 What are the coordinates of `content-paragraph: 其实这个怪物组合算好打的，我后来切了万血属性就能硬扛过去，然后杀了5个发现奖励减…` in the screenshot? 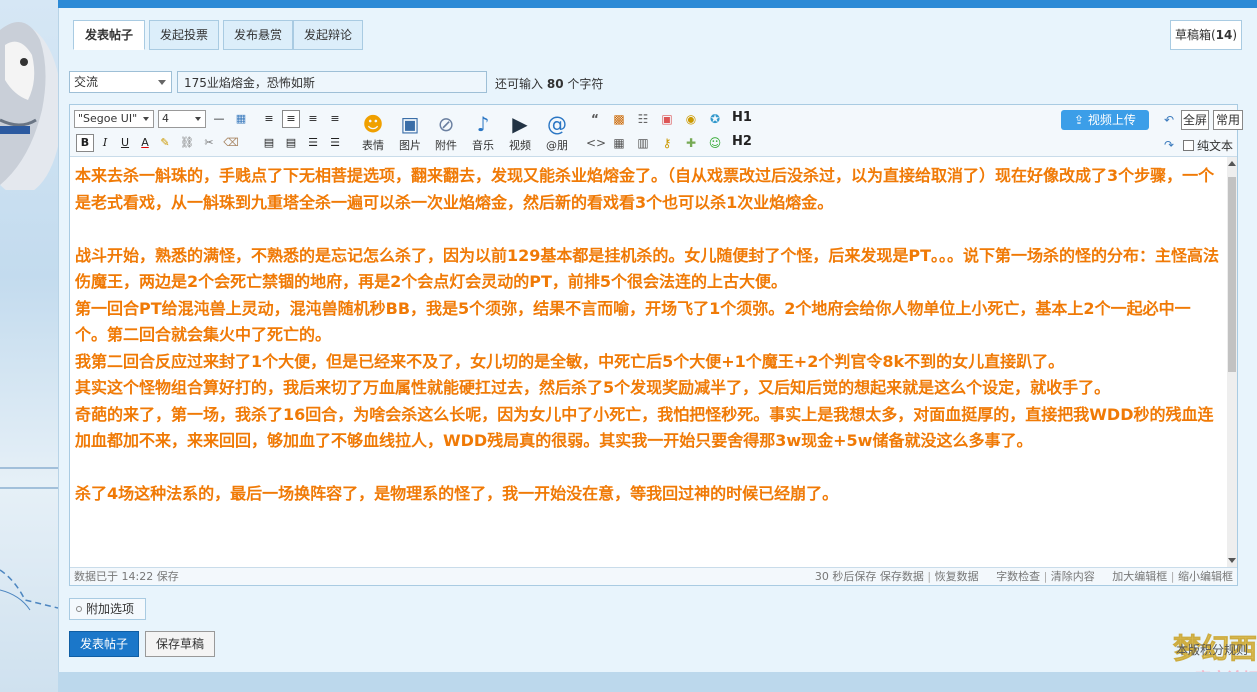 It's located at (593, 387).